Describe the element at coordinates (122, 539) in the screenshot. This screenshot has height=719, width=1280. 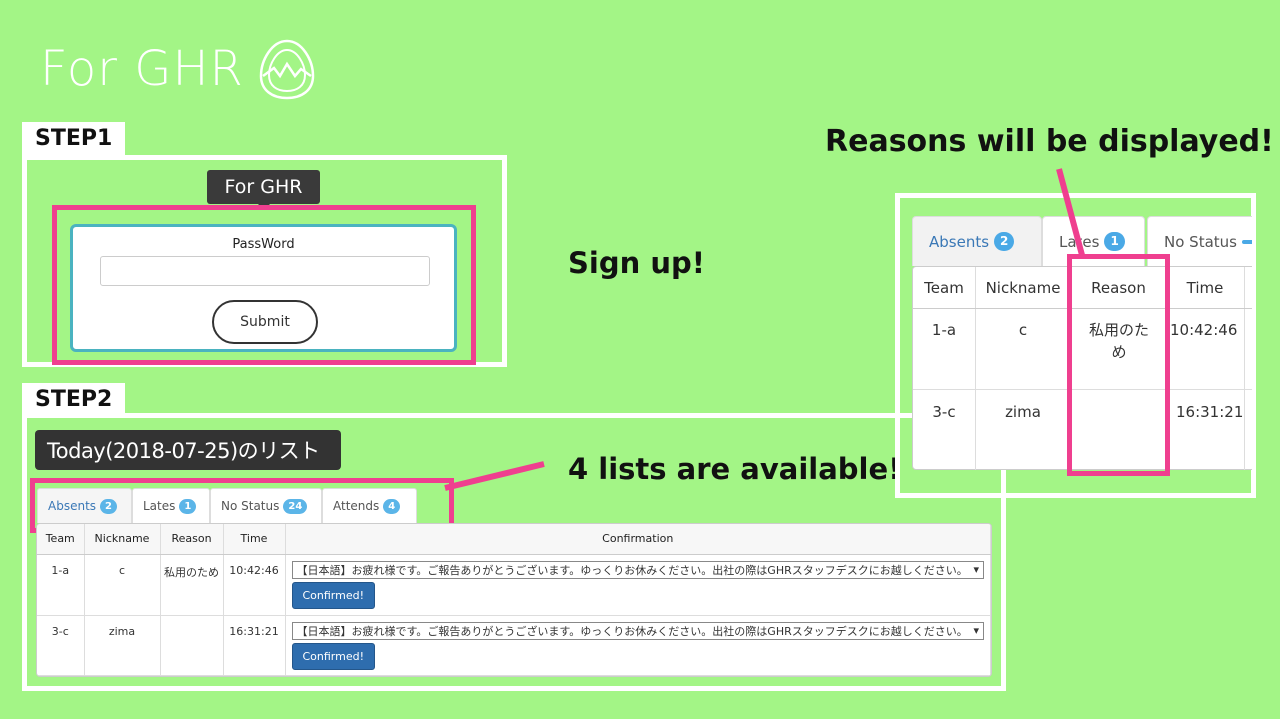
I see `column-header-nickname: Nickname` at that location.